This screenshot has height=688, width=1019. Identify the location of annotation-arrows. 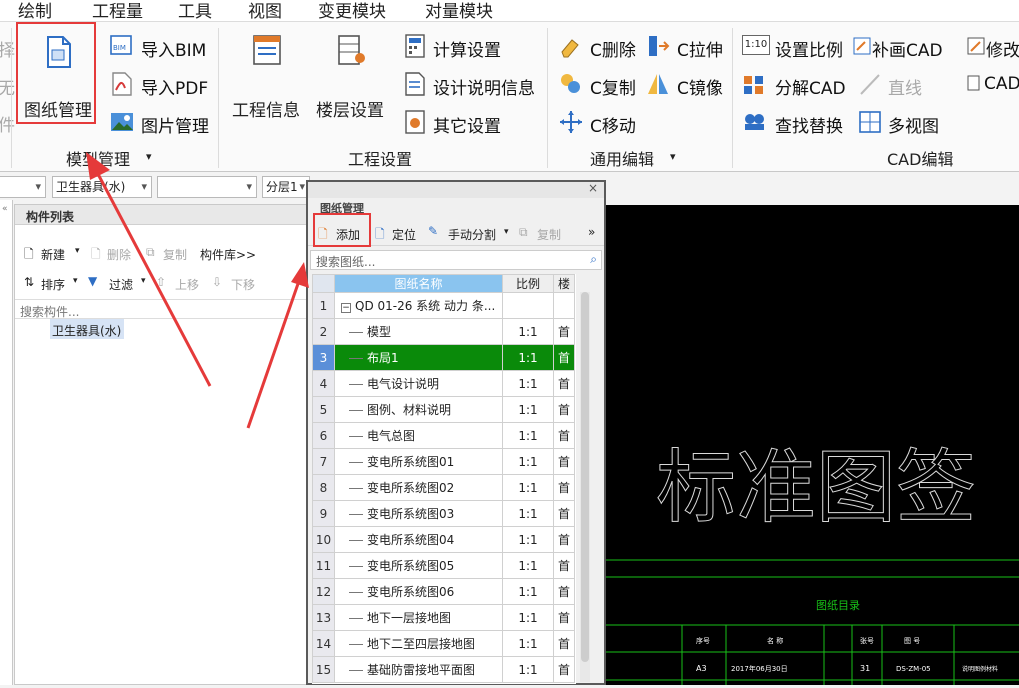
(197, 290).